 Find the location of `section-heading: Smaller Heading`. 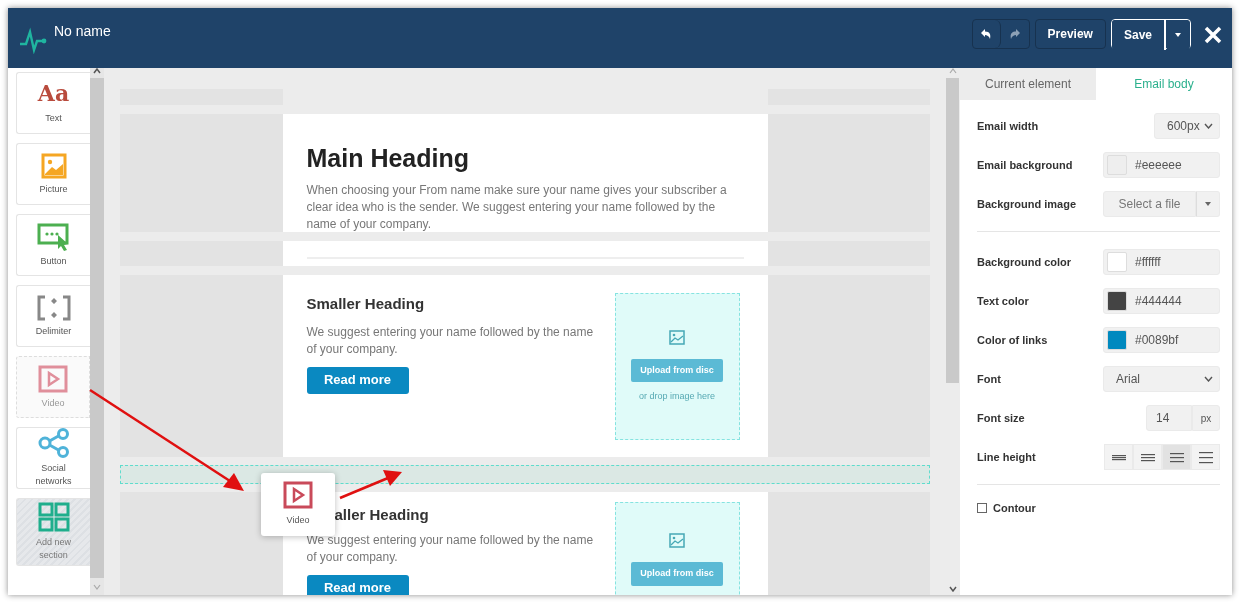

section-heading: Smaller Heading is located at coordinates (366, 304).